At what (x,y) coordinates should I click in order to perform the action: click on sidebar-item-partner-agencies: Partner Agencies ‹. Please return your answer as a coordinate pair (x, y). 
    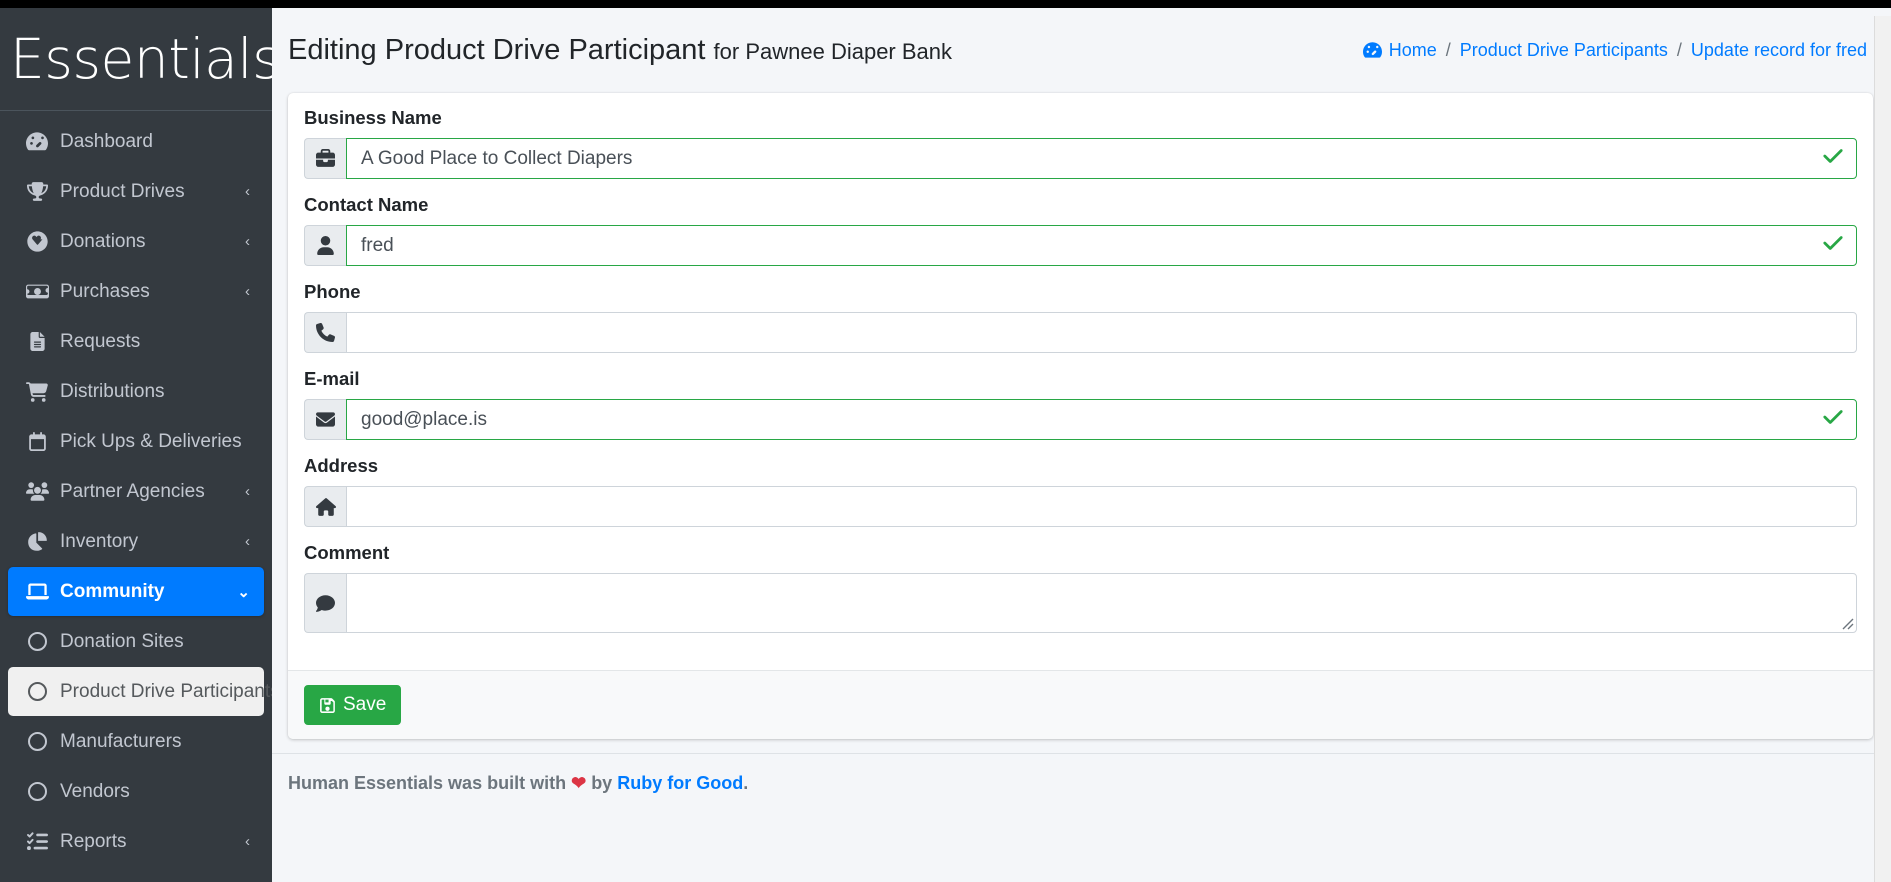
    Looking at the image, I should click on (136, 491).